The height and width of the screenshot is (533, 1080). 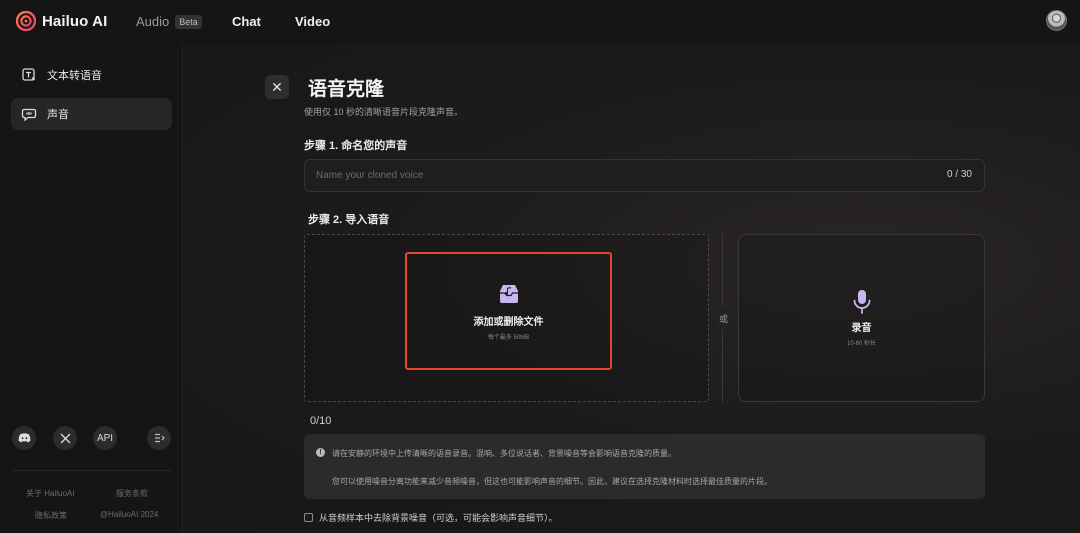 I want to click on upload-label: 添加或删除文件, so click(x=508, y=322).